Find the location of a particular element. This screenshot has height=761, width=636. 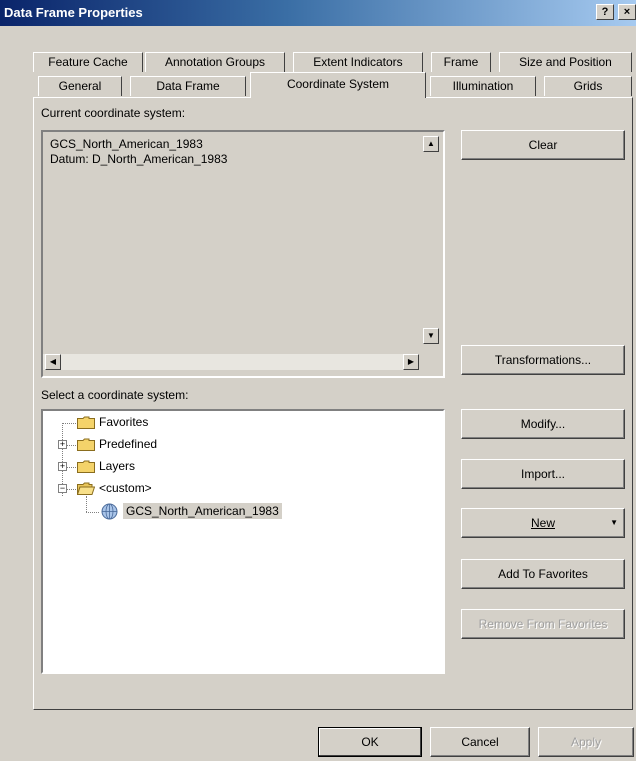

clear-button: Clear is located at coordinates (543, 145).